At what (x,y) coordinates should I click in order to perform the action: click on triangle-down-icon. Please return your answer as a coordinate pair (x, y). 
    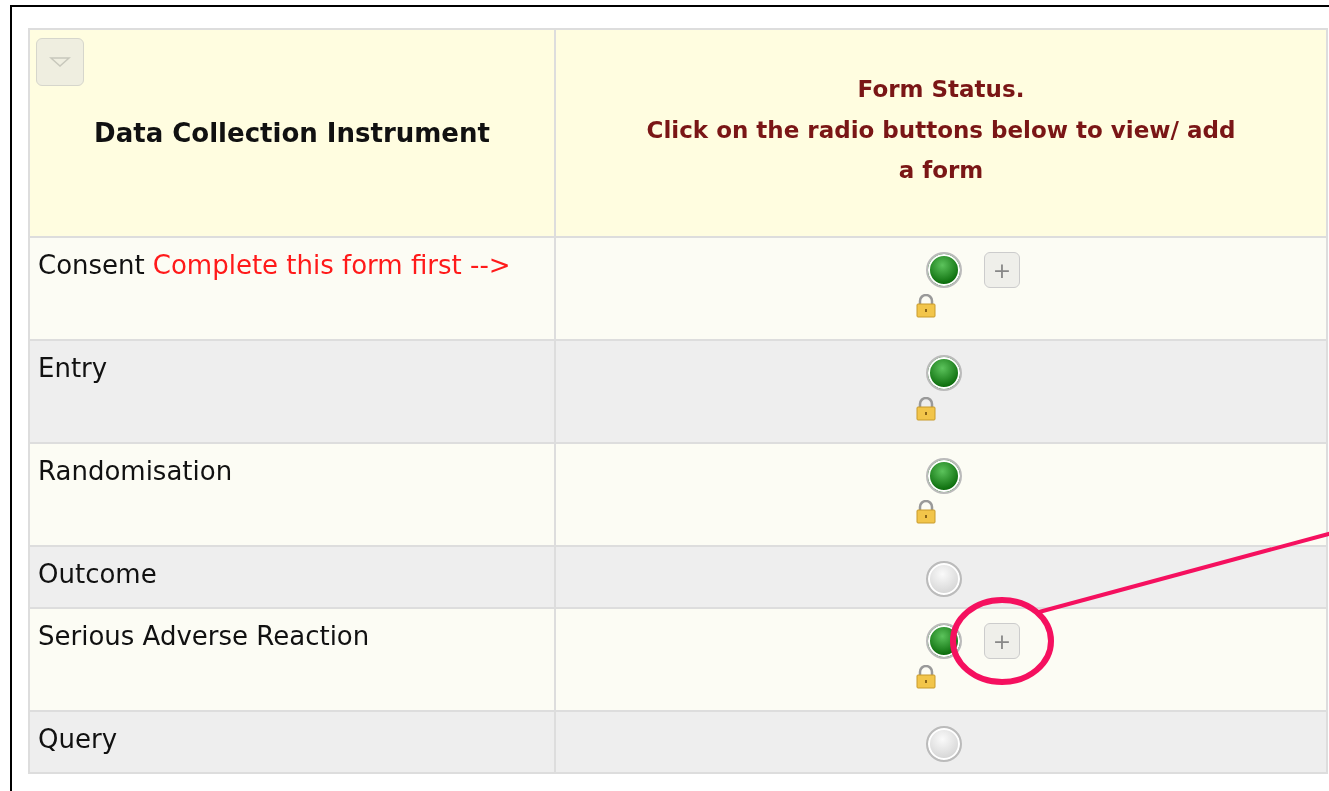
    Looking at the image, I should click on (60, 62).